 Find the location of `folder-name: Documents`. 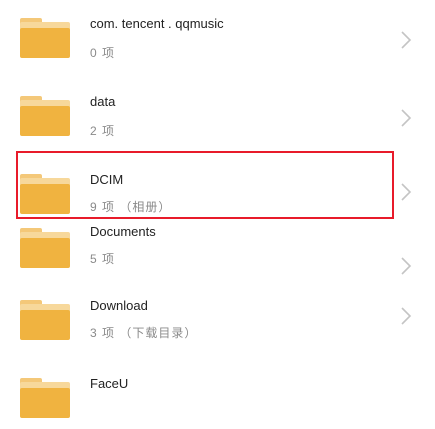

folder-name: Documents is located at coordinates (123, 231).